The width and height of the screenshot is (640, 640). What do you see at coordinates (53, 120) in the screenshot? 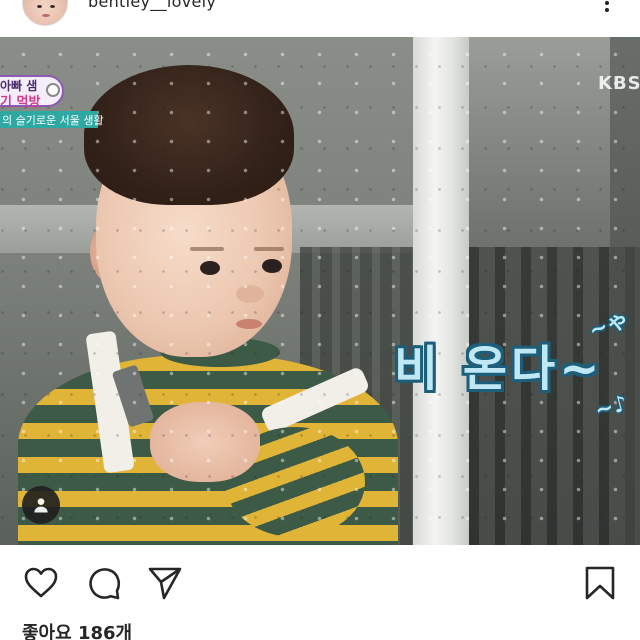
I see `broadcast-subtitle: 의 슬기로운 서울 생활` at bounding box center [53, 120].